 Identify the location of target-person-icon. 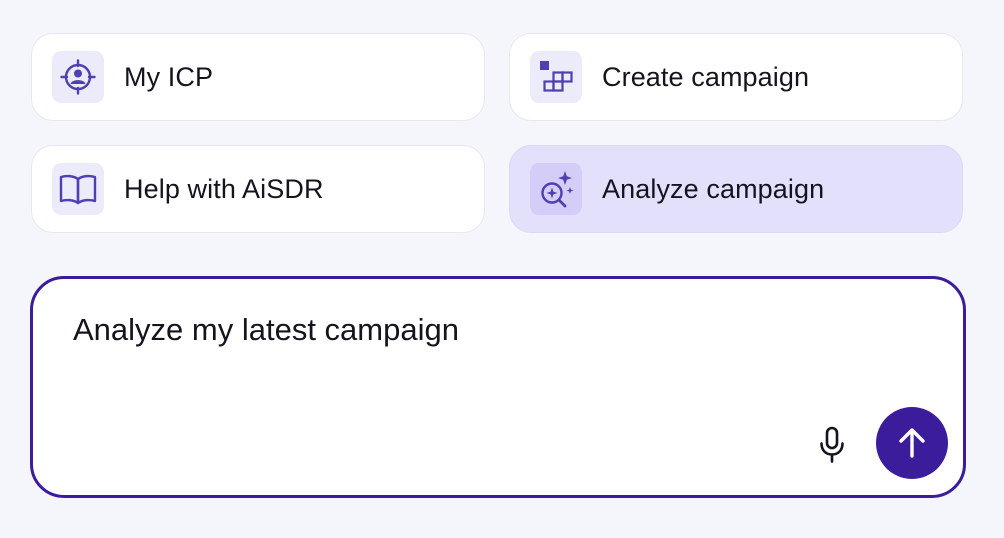
(78, 77).